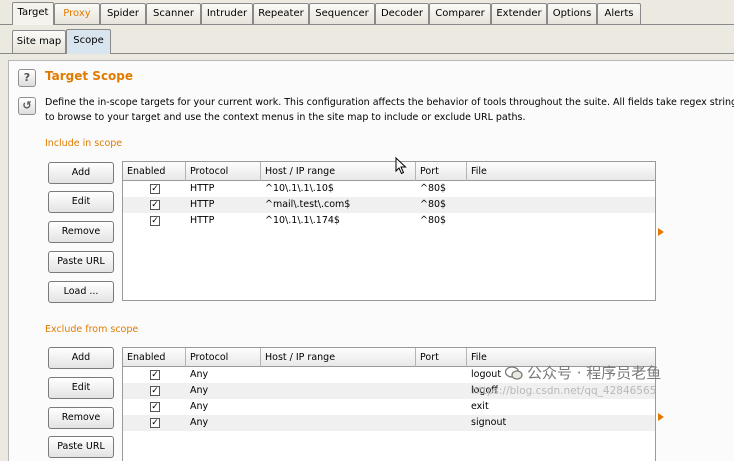 The width and height of the screenshot is (734, 461). What do you see at coordinates (88, 41) in the screenshot?
I see `tab-scope: Scope` at bounding box center [88, 41].